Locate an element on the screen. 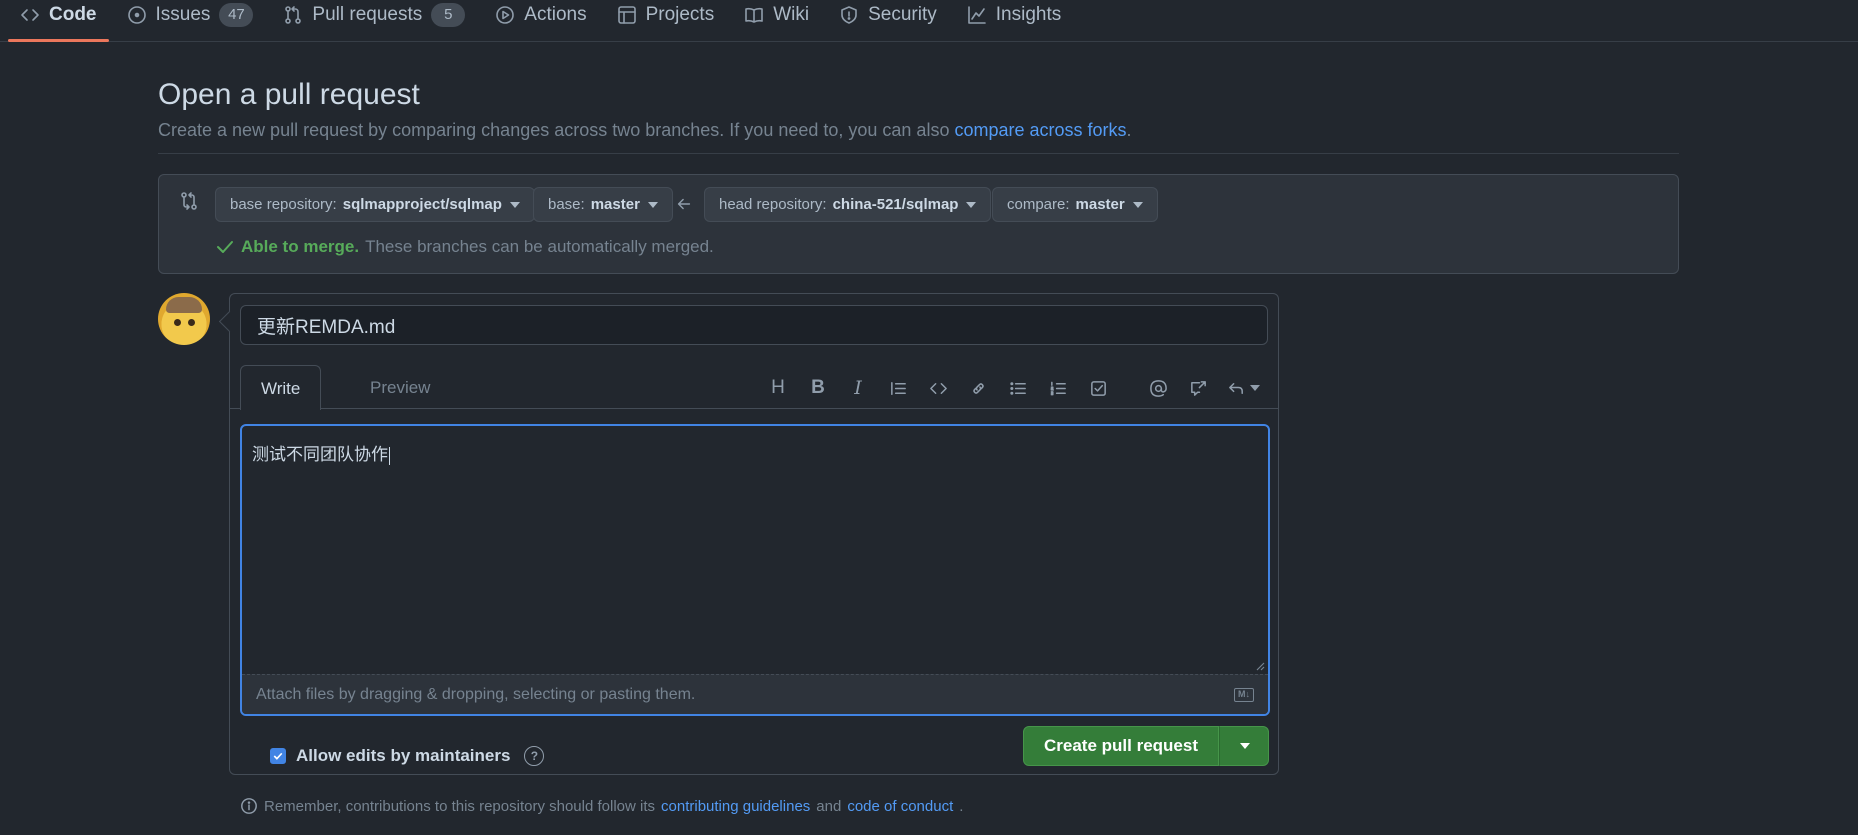  tab-actions-label: Actions is located at coordinates (555, 14).